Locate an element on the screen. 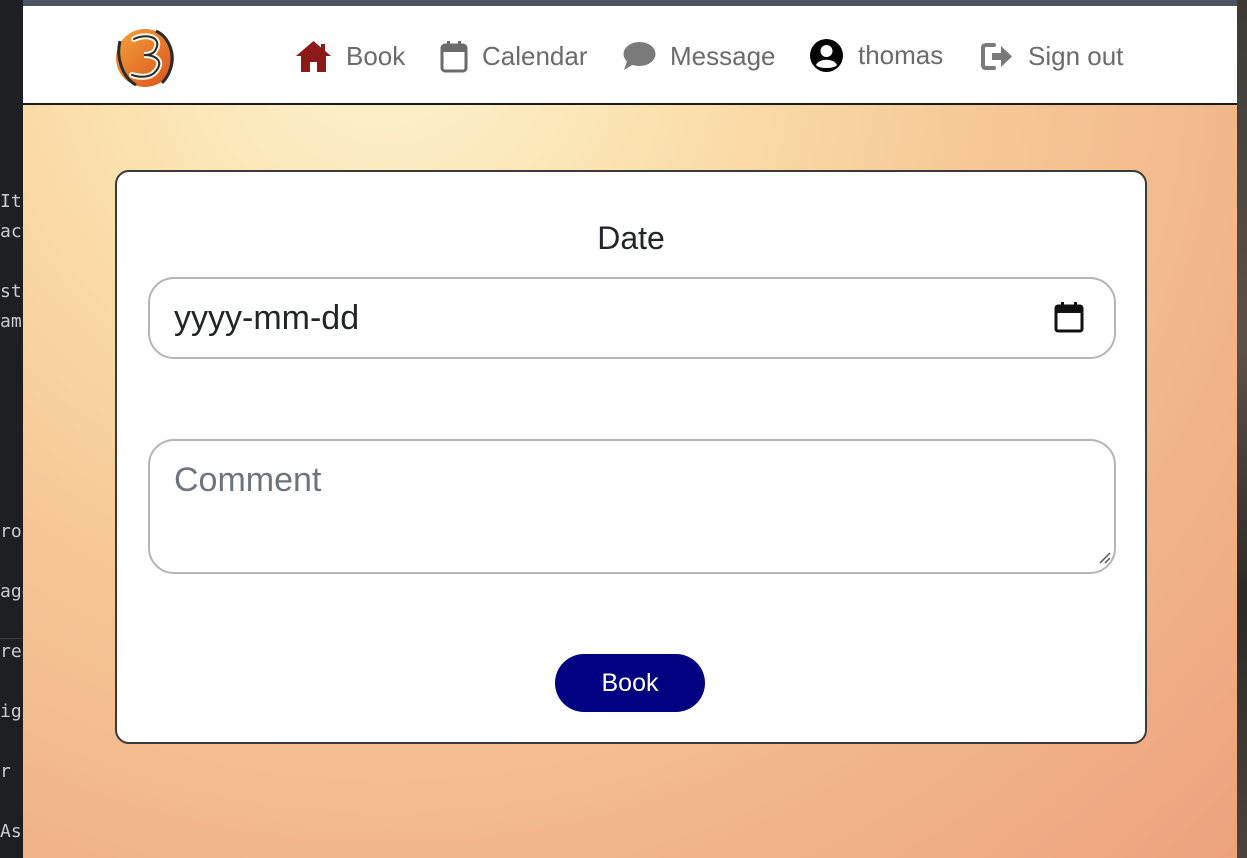 The height and width of the screenshot is (858, 1247). calendar-icon is located at coordinates (454, 56).